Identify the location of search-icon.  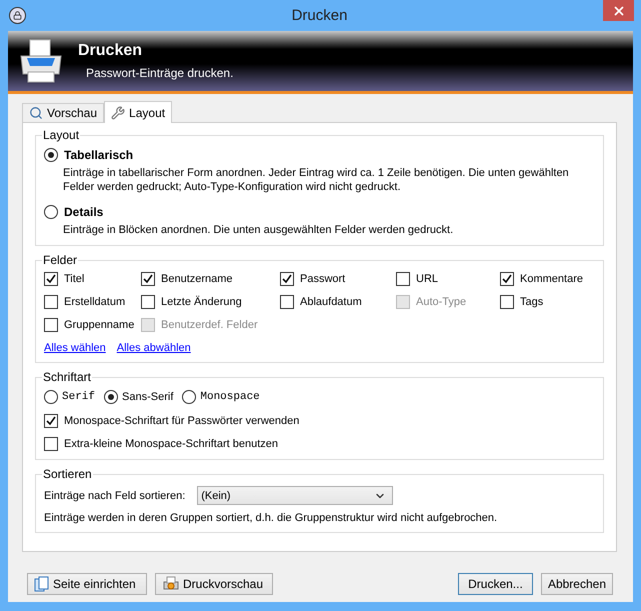
(36, 113).